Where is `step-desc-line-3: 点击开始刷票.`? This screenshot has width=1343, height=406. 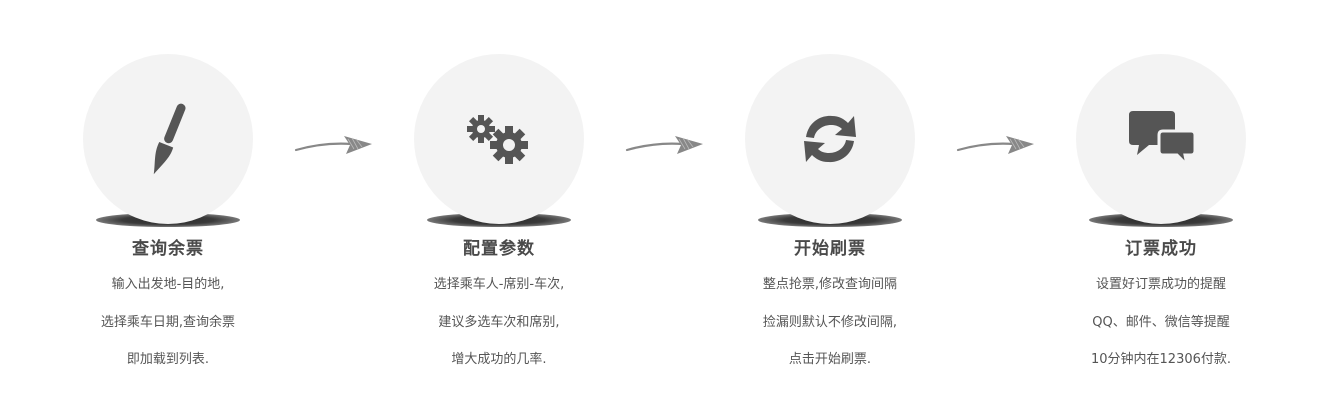 step-desc-line-3: 点击开始刷票. is located at coordinates (830, 359).